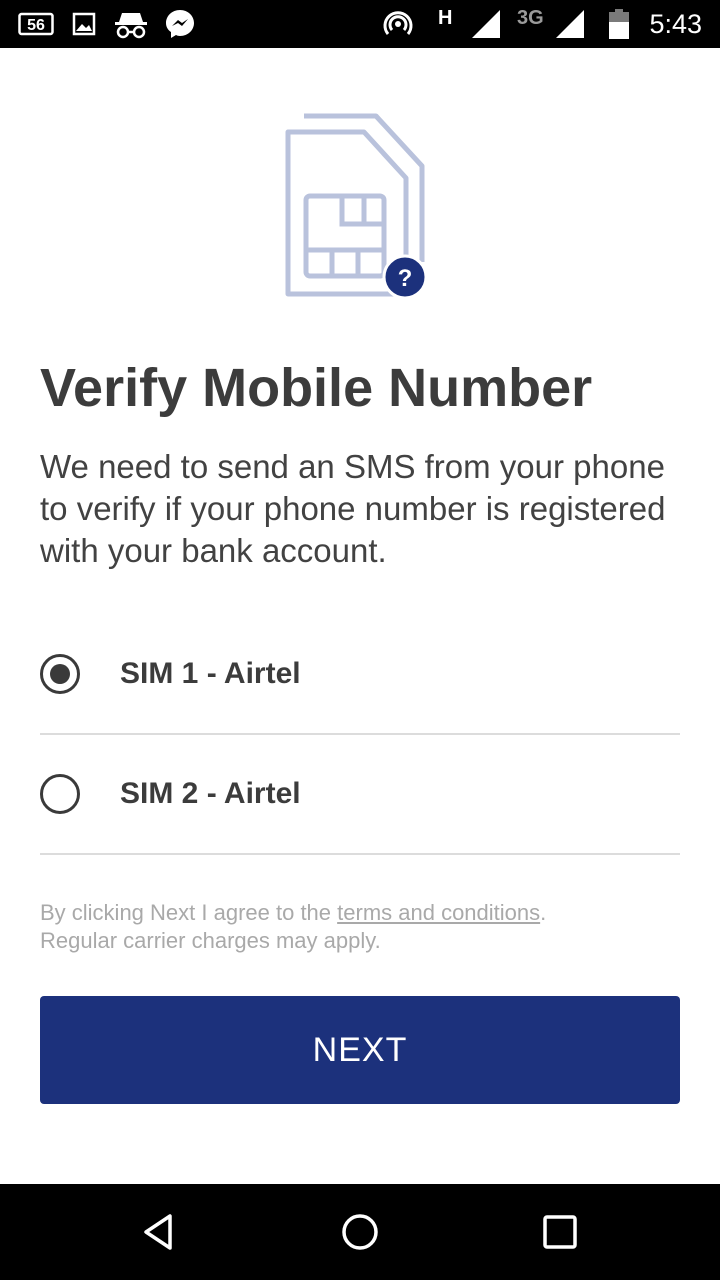 This screenshot has width=720, height=1280. Describe the element at coordinates (560, 1232) in the screenshot. I see `recents-icon` at that location.